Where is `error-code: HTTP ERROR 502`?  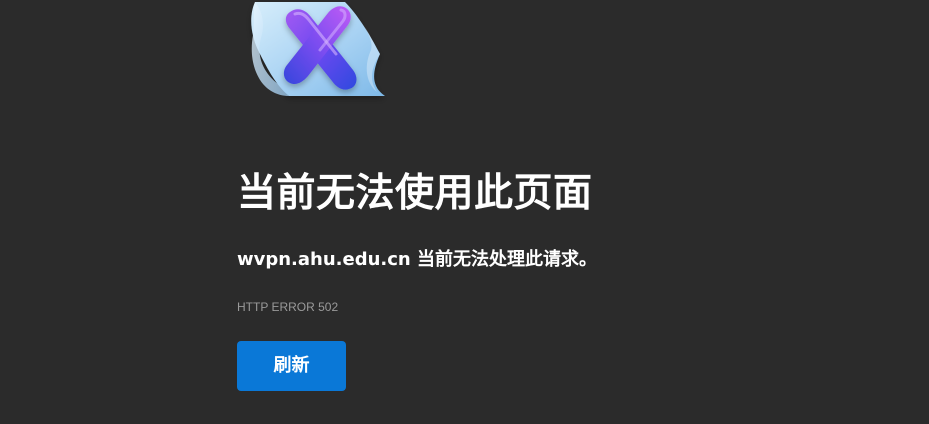 error-code: HTTP ERROR 502 is located at coordinates (288, 307).